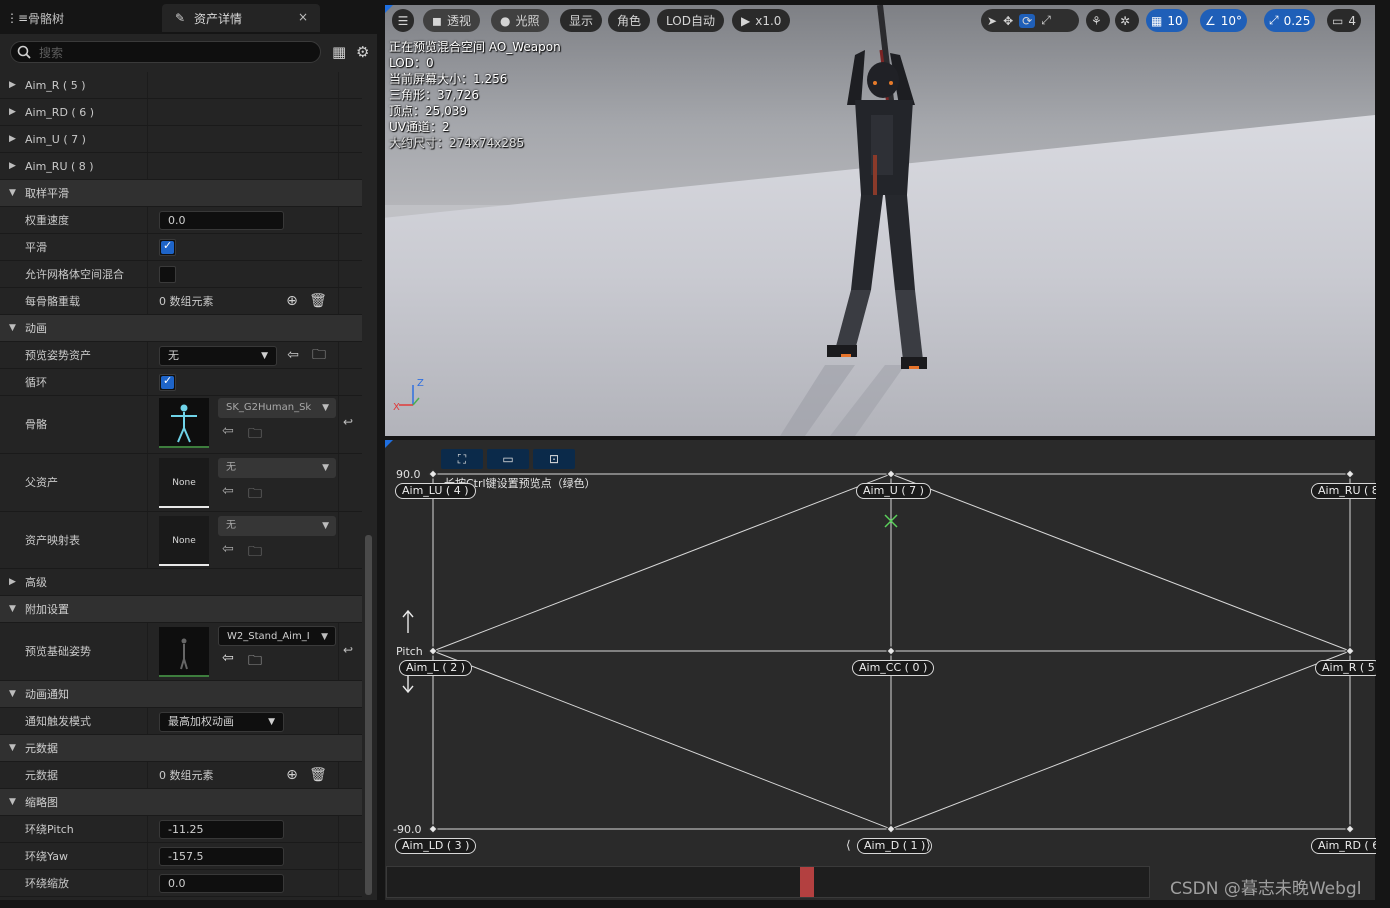  I want to click on base-pose-combo: W2_Stand_Aim_I ▼, so click(277, 636).